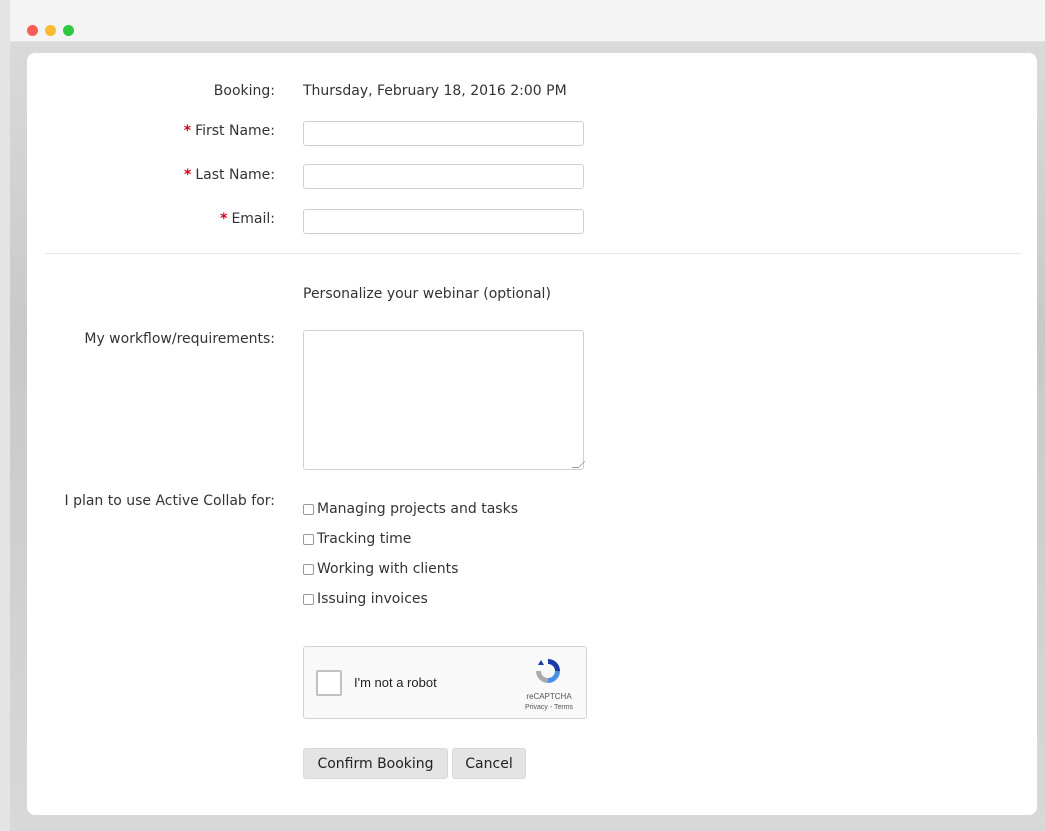 This screenshot has width=1045, height=831. Describe the element at coordinates (548, 671) in the screenshot. I see `recaptcha-icon` at that location.